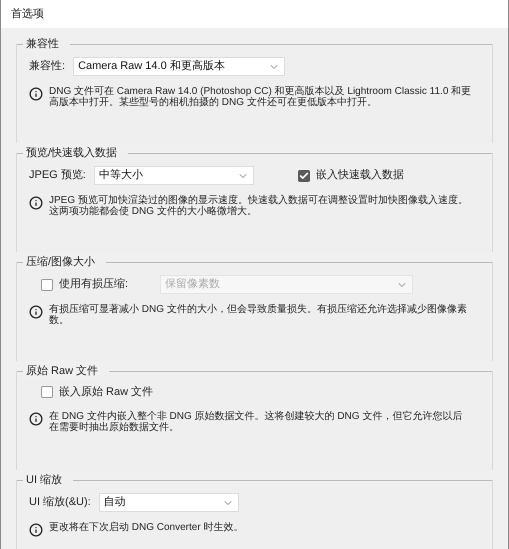  Describe the element at coordinates (260, 97) in the screenshot. I see `info-text: DNG 文件可在 Camera Raw 14.0 (Photoshop CC) 和更高版本以及 Lightroom Classic 11.0 和更高版本中打开。某些型号的相机拍摄的 DNG 文件还可在更低版本中打开。` at that location.